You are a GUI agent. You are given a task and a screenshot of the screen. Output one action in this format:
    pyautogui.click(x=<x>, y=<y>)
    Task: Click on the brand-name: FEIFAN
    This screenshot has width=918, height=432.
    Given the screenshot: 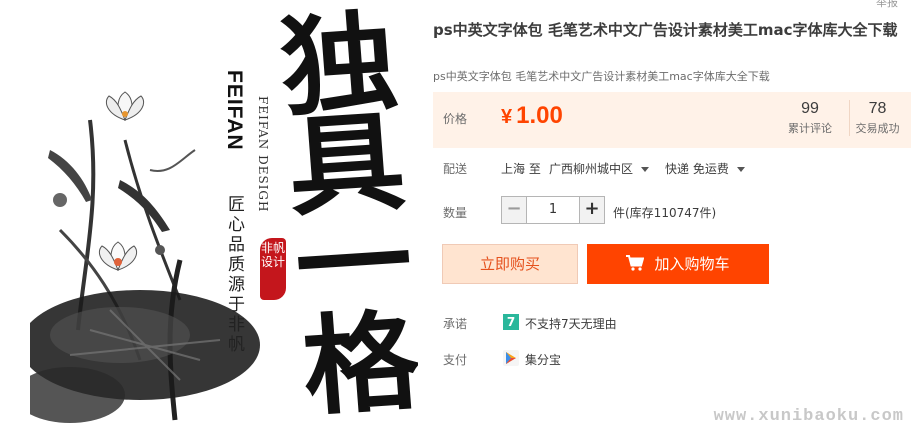 What is the action you would take?
    pyautogui.click(x=234, y=110)
    